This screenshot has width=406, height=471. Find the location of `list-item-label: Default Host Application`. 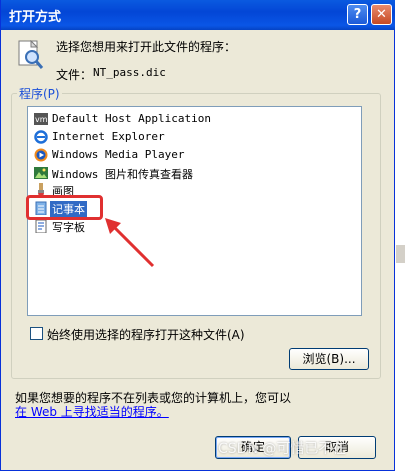

list-item-label: Default Host Application is located at coordinates (131, 118).